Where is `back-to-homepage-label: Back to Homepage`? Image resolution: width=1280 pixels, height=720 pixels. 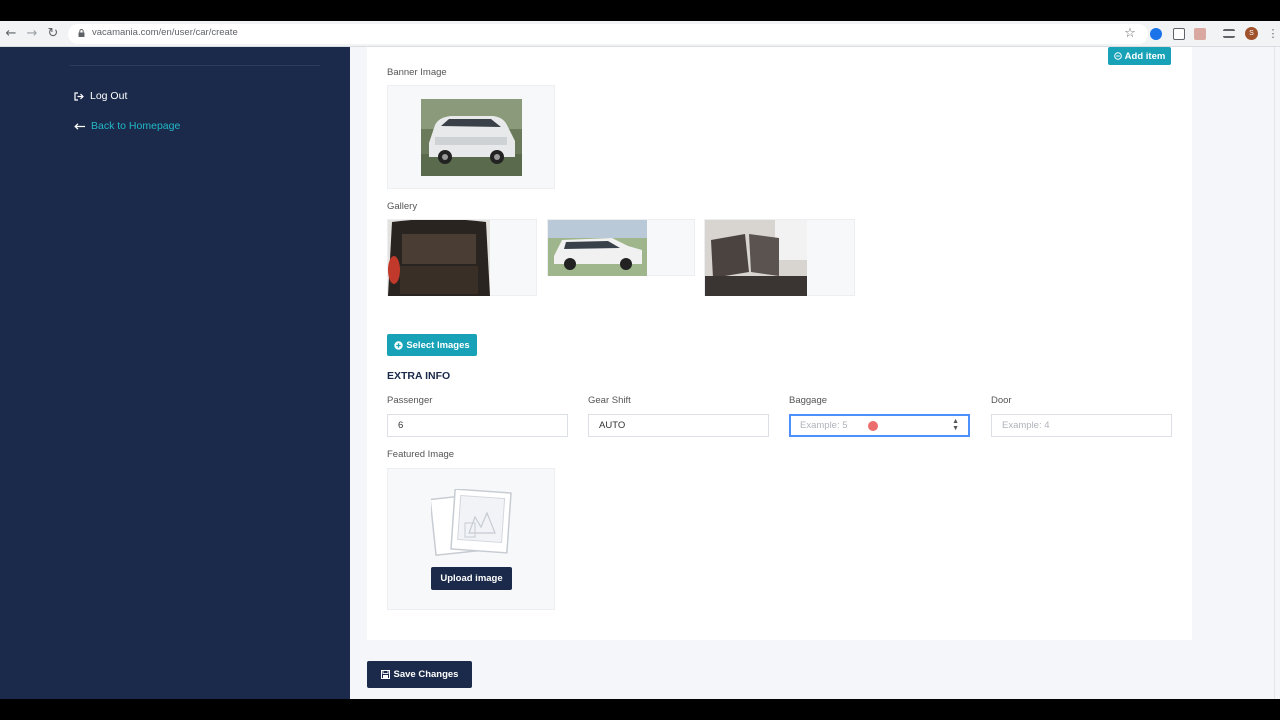
back-to-homepage-label: Back to Homepage is located at coordinates (136, 126).